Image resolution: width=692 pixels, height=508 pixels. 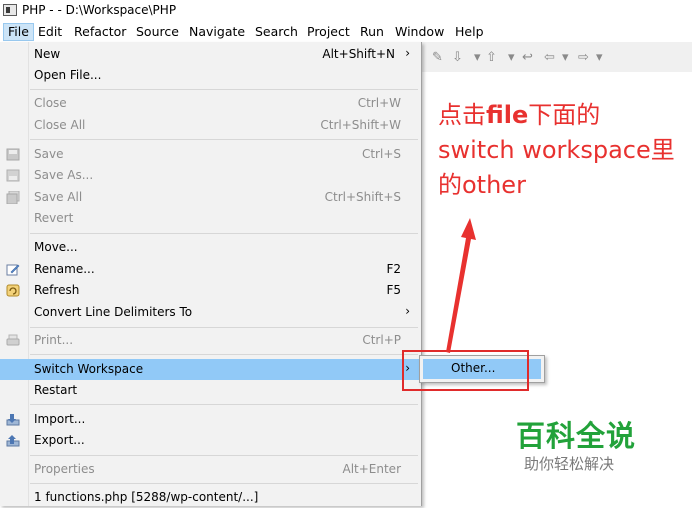 I want to click on annotation-line-2: switch workspace里, so click(x=556, y=150).